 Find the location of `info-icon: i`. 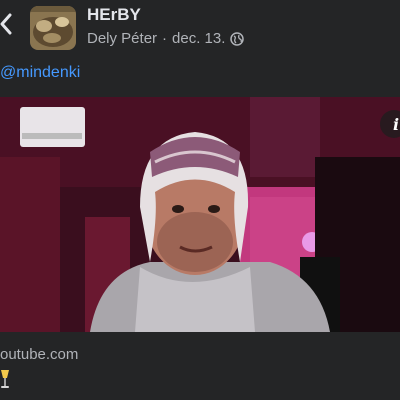

info-icon: i is located at coordinates (396, 124).